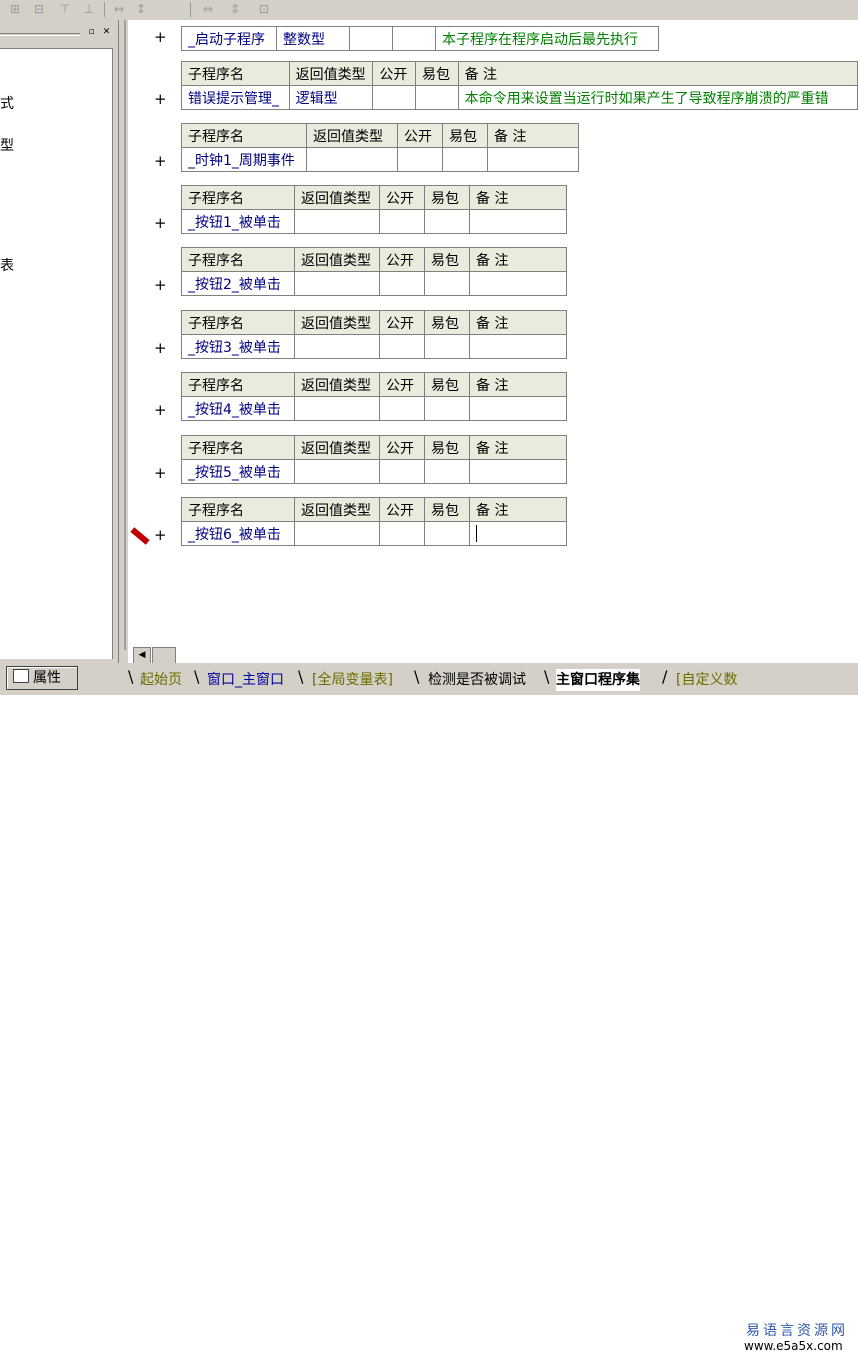 This screenshot has width=858, height=1356. What do you see at coordinates (706, 680) in the screenshot?
I see `tab-custom-types: [自定义数` at bounding box center [706, 680].